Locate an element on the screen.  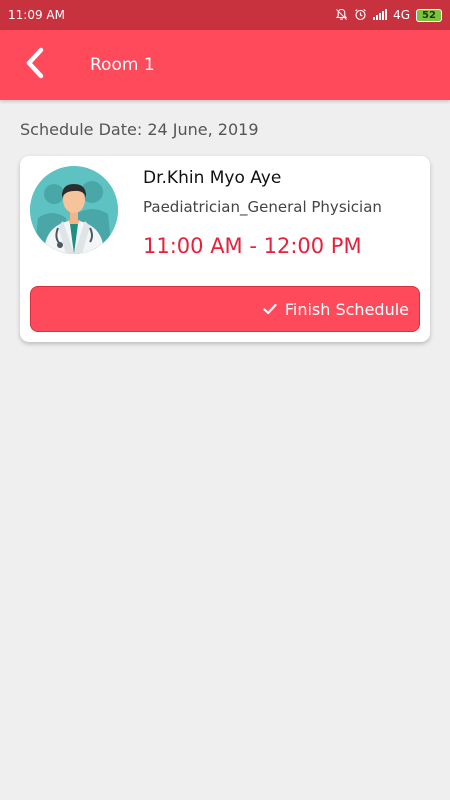
back-button is located at coordinates (35, 65).